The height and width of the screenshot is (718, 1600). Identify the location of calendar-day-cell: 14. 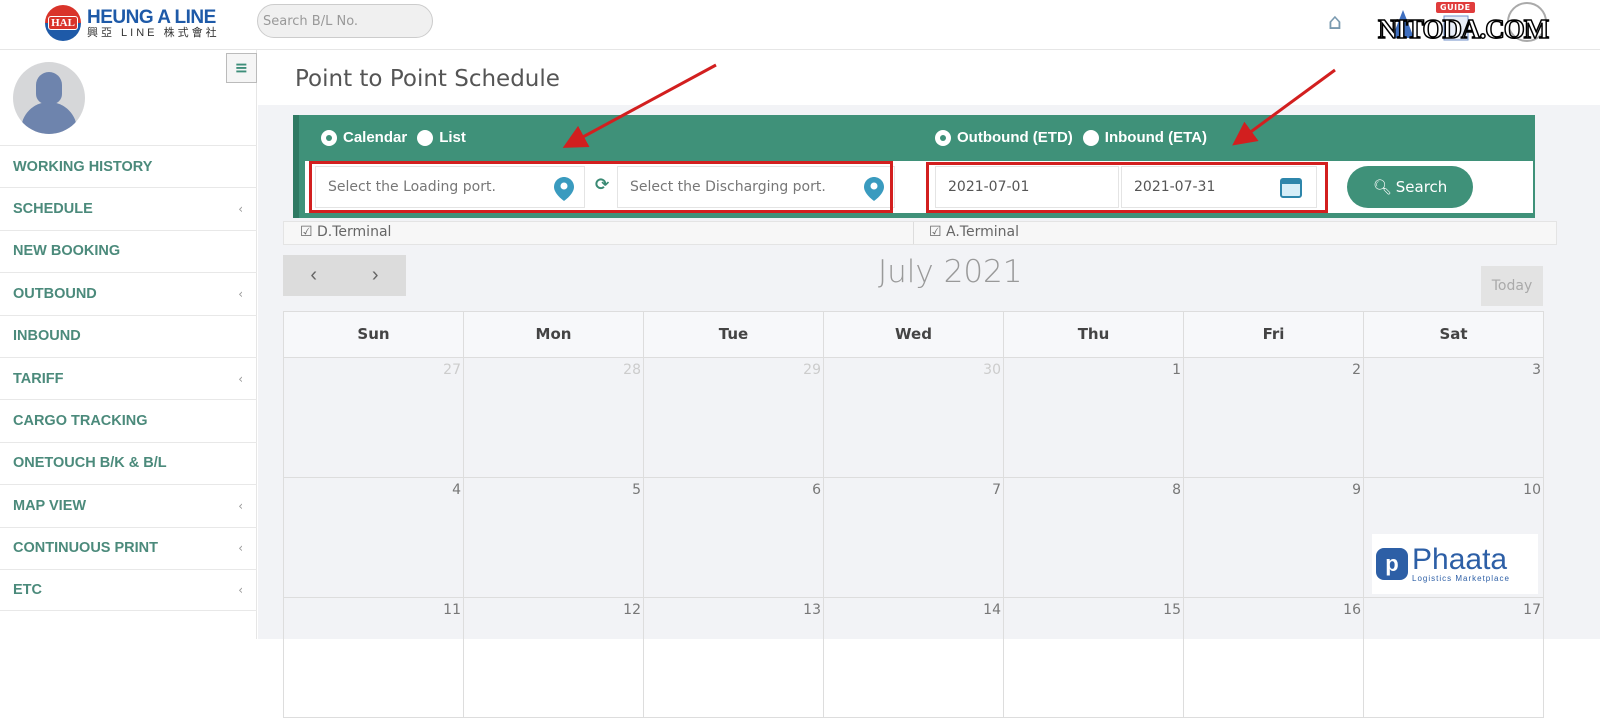
(914, 657).